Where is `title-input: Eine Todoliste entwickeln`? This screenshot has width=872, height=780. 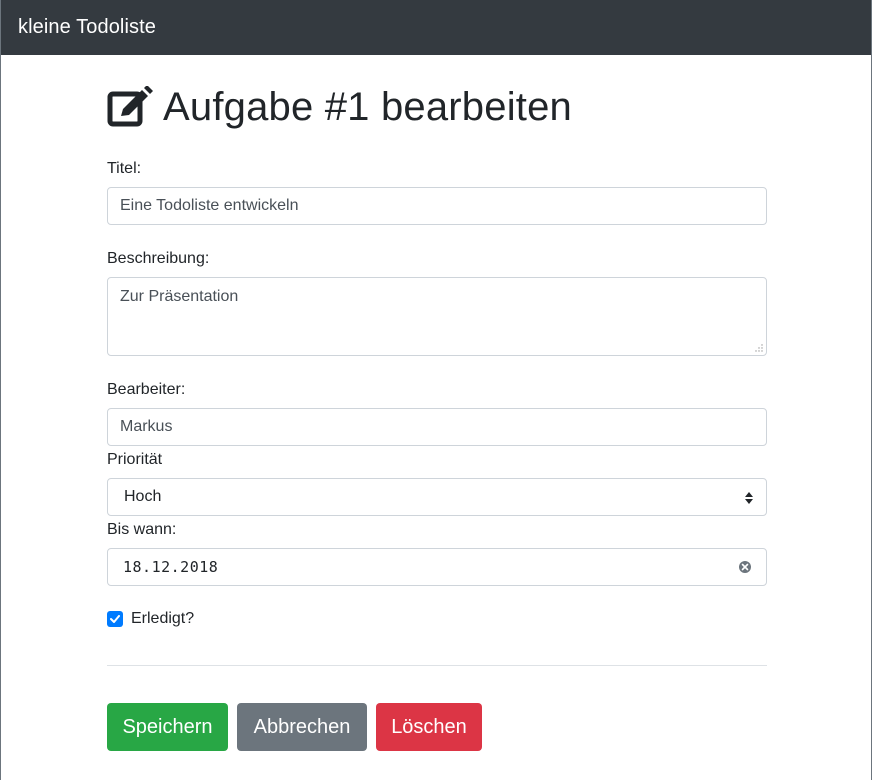 title-input: Eine Todoliste entwickeln is located at coordinates (437, 206).